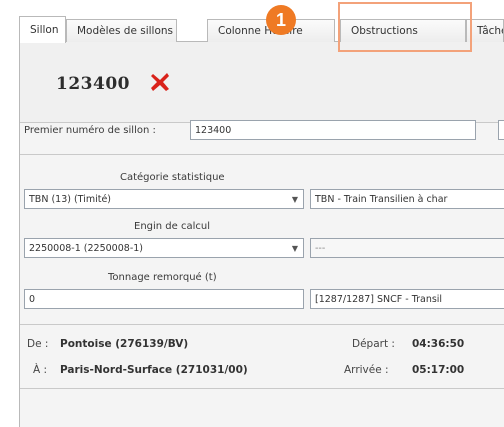 Image resolution: width=504 pixels, height=427 pixels. I want to click on categorie-desc-field: TBN - Train Transilien à char, so click(407, 199).